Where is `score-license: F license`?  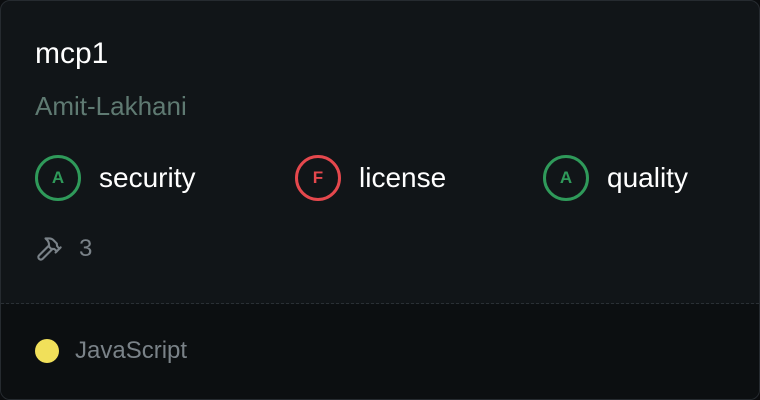 score-license: F license is located at coordinates (371, 178).